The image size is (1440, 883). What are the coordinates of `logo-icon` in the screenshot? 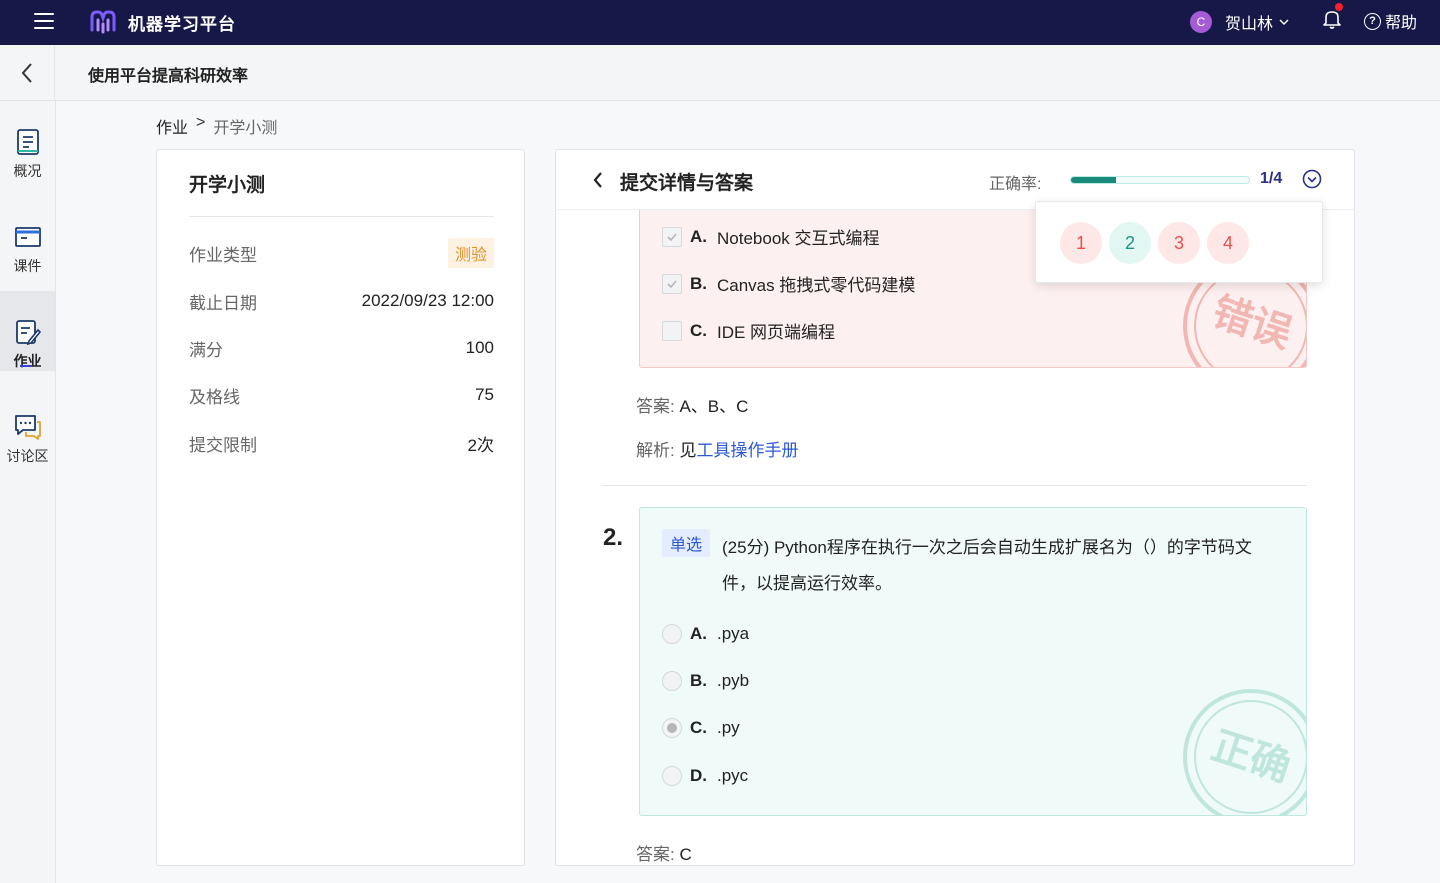 It's located at (103, 22).